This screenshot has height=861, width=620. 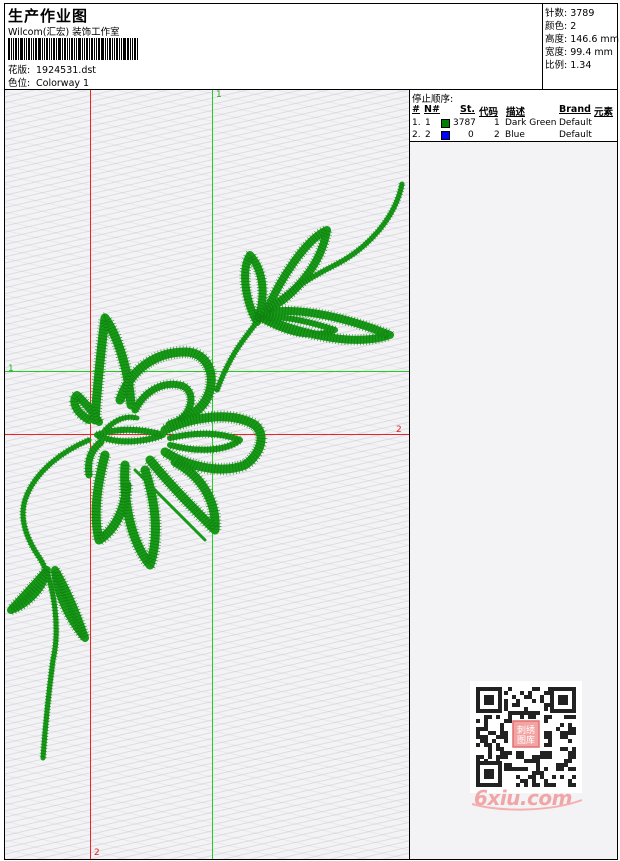 What do you see at coordinates (570, 13) in the screenshot?
I see `stitch-count: 针数: 3789` at bounding box center [570, 13].